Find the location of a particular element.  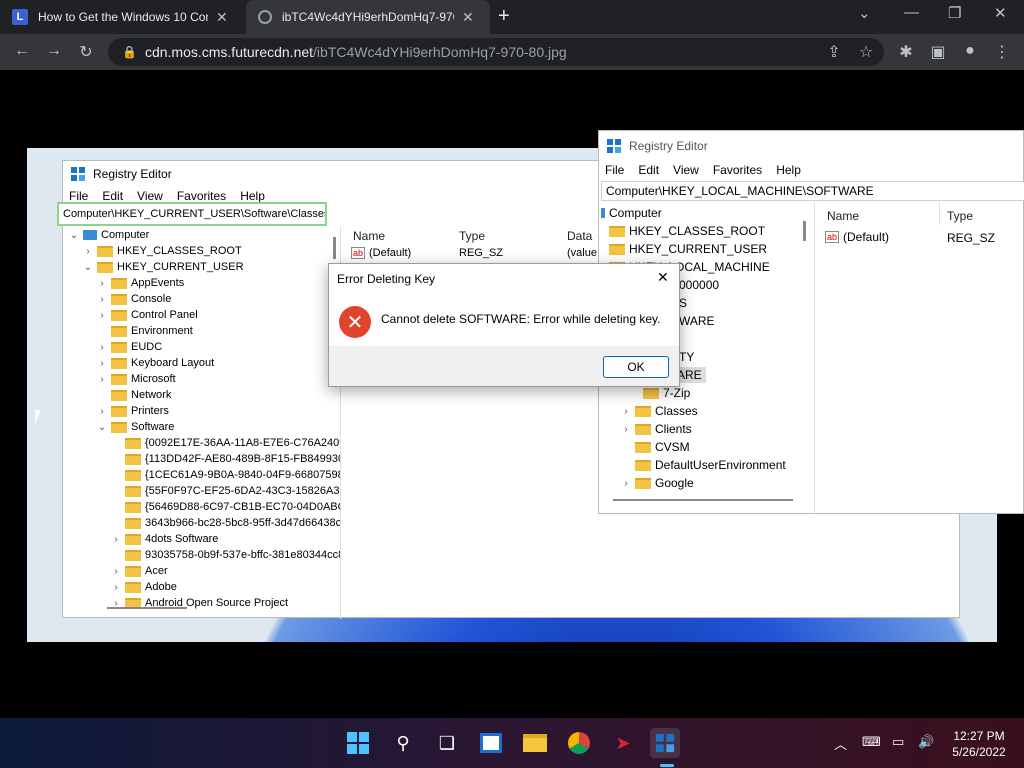

tree-item: Environment is located at coordinates (145, 331).